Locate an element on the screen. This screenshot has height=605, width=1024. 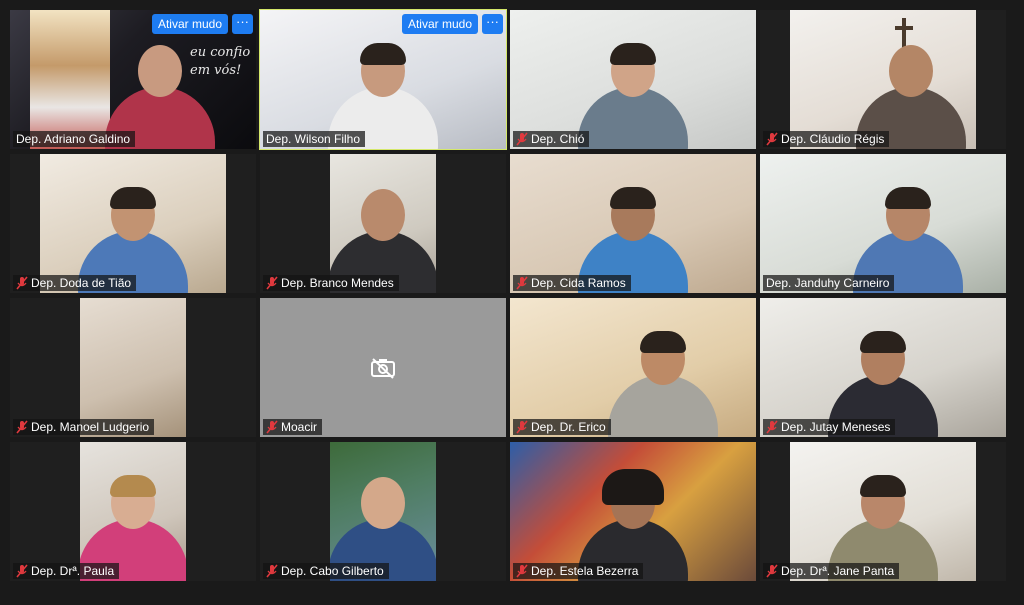
background-text: eu confio em vós! is located at coordinates (220, 61).